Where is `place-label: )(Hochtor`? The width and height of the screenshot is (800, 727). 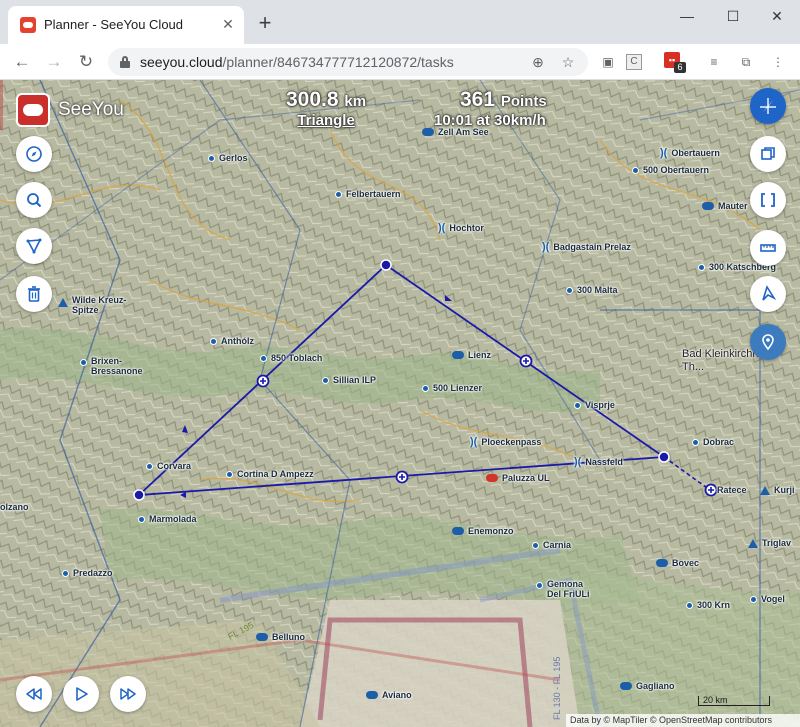 place-label: )(Hochtor is located at coordinates (461, 228).